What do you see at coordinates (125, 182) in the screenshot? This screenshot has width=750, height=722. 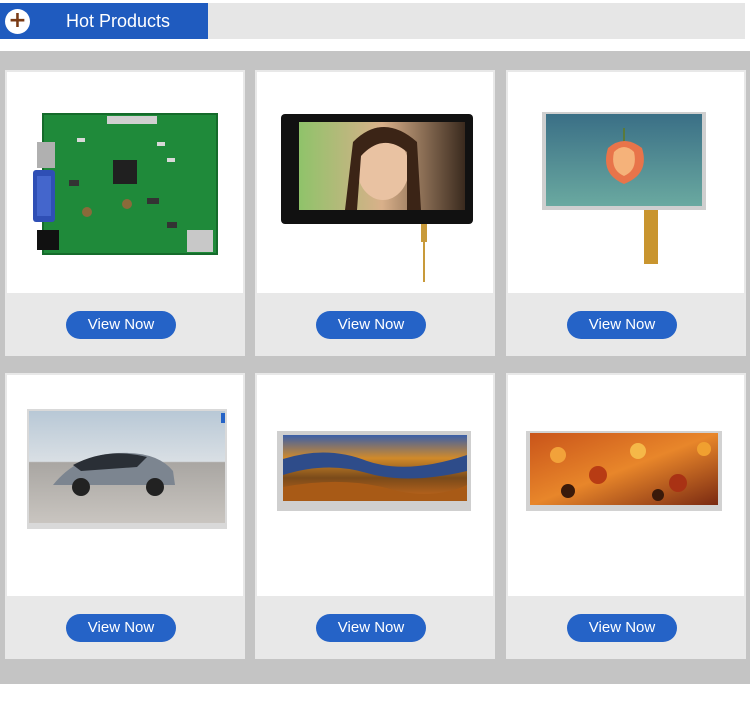 I see `product-image-pcb-board` at bounding box center [125, 182].